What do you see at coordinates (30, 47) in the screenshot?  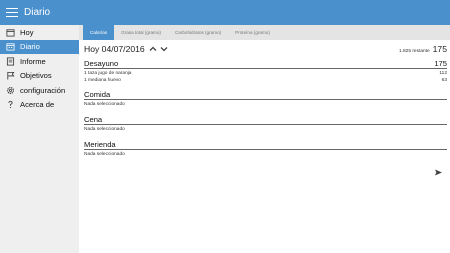 I see `sidebar-item-label: Diario` at bounding box center [30, 47].